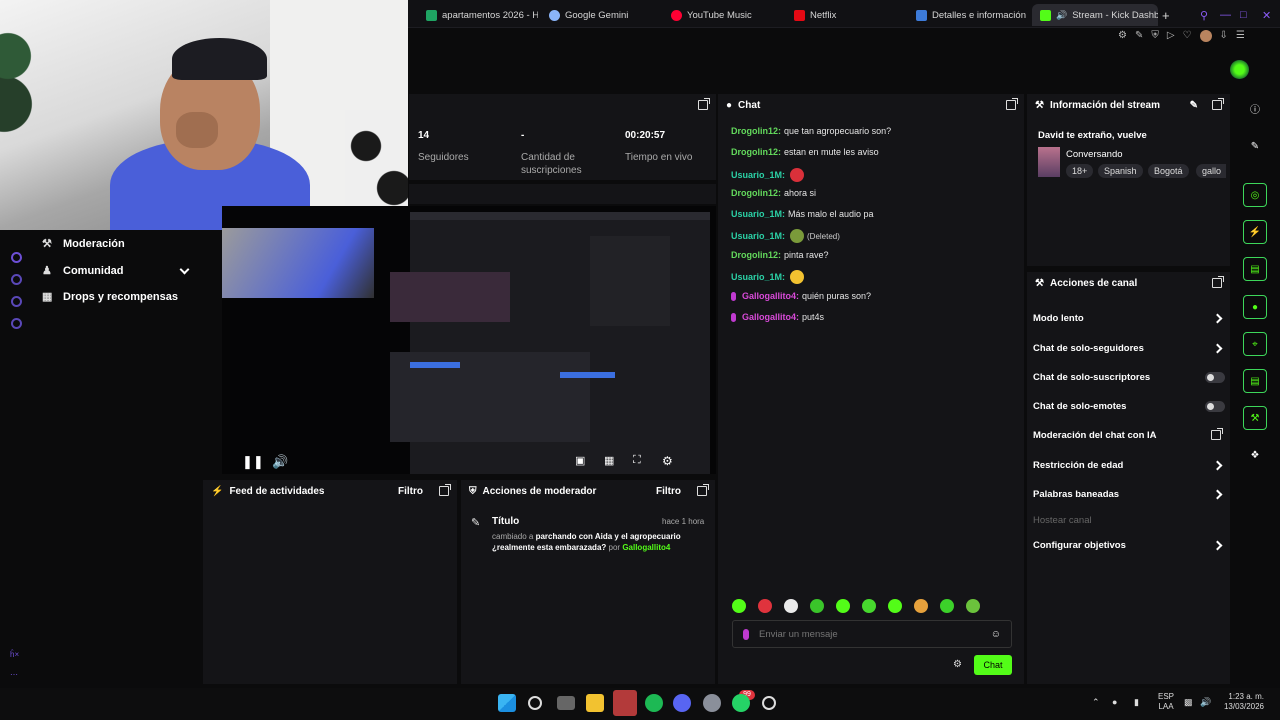 Image resolution: width=1280 pixels, height=720 pixels. I want to click on user-avatar, so click(1239, 69).